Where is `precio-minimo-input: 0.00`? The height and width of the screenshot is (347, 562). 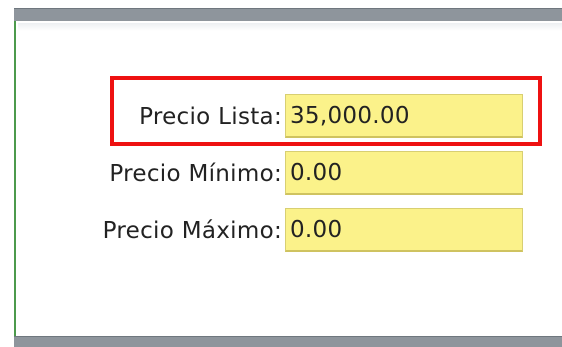
precio-minimo-input: 0.00 is located at coordinates (404, 173).